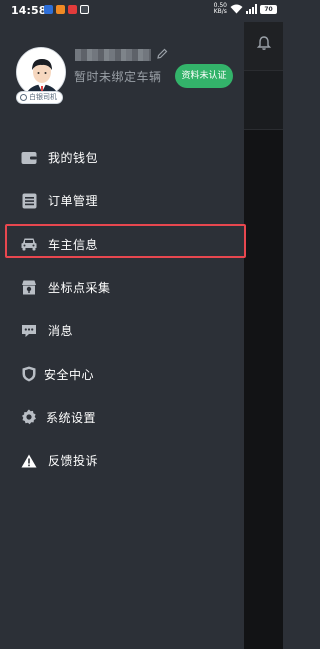 This screenshot has width=320, height=649. What do you see at coordinates (263, 335) in the screenshot?
I see `main-page-behind-drawer` at bounding box center [263, 335].